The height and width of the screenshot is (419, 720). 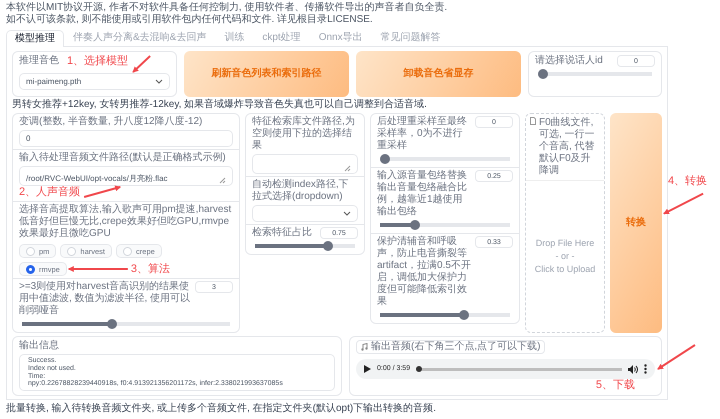 I want to click on field-label: >=3则使用对harvest音高识别的结果使用中值滤波, 数值为滤波半径, 使用可以削弱哑音, so click(x=105, y=299).